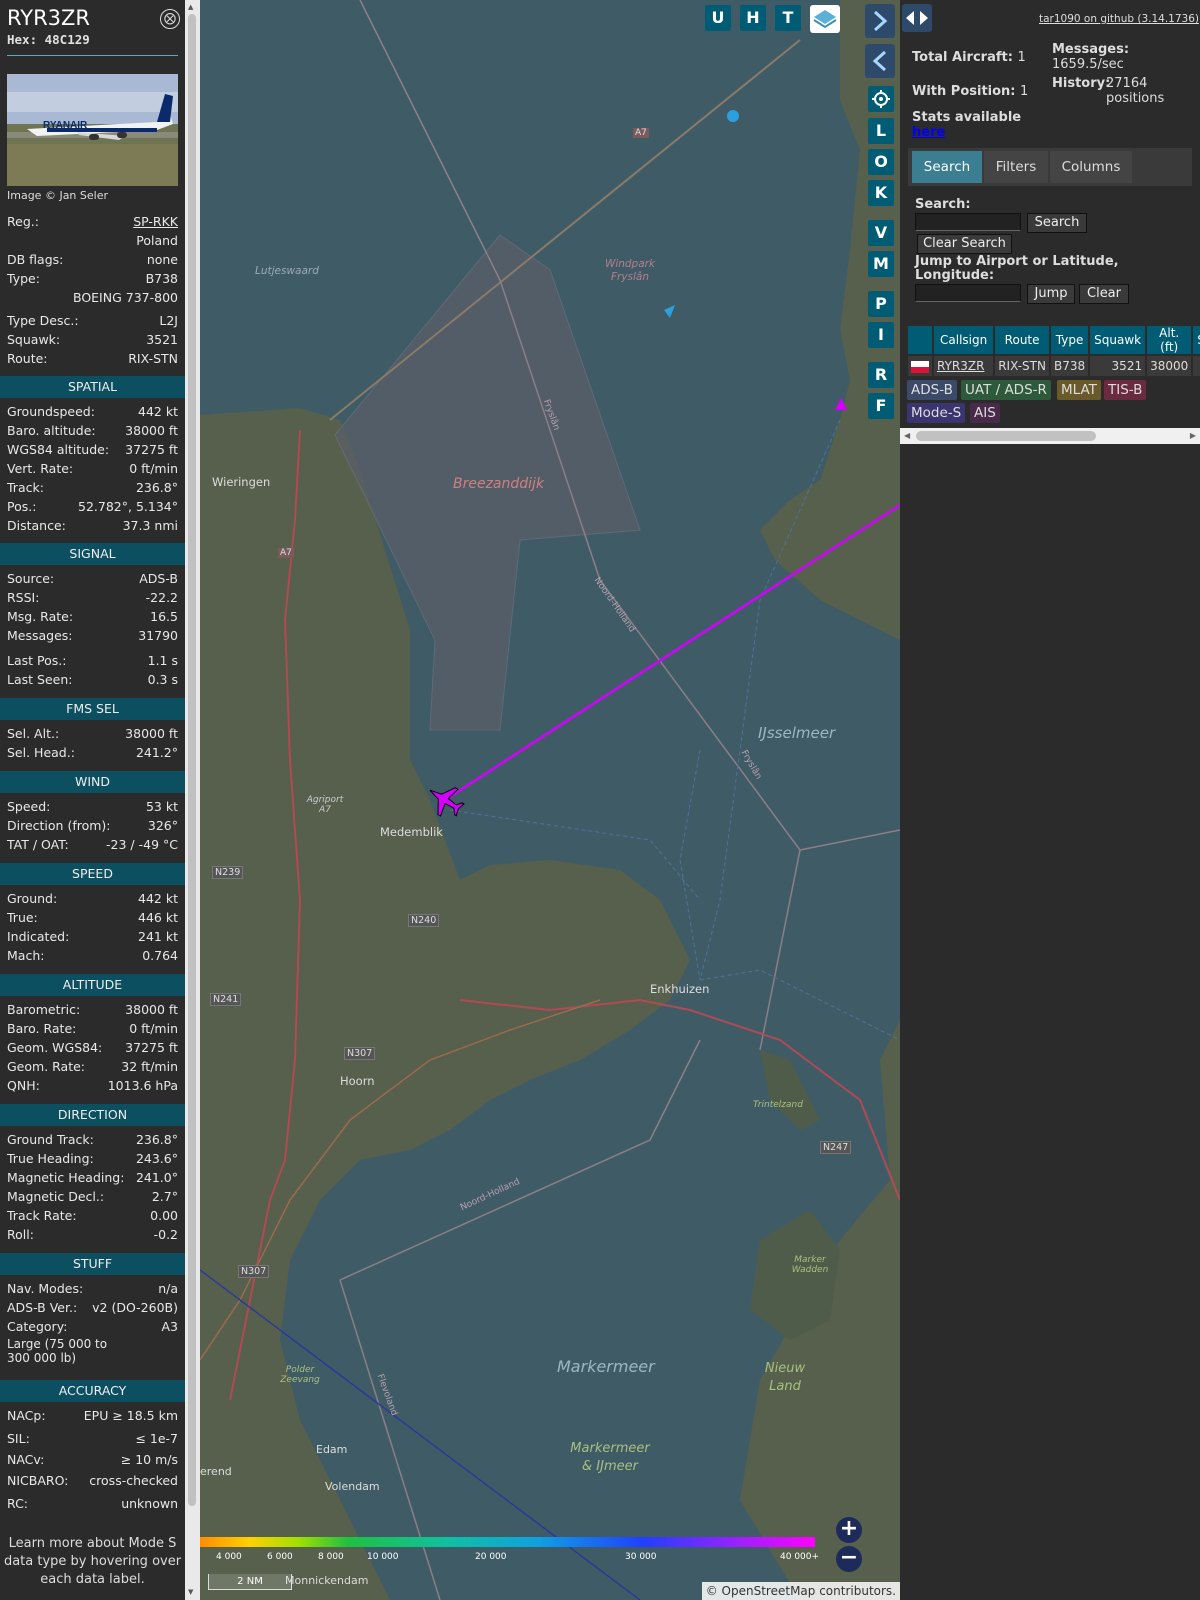 This screenshot has height=1600, width=1200. Describe the element at coordinates (190, 7) in the screenshot. I see `scroll-up-icon: ▲` at that location.